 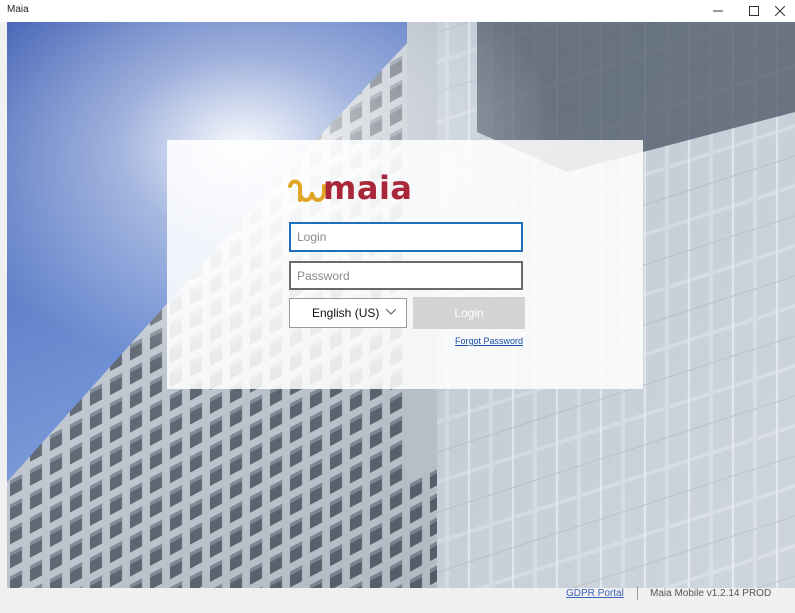 What do you see at coordinates (397, 11) in the screenshot?
I see `title-bar: Maia` at bounding box center [397, 11].